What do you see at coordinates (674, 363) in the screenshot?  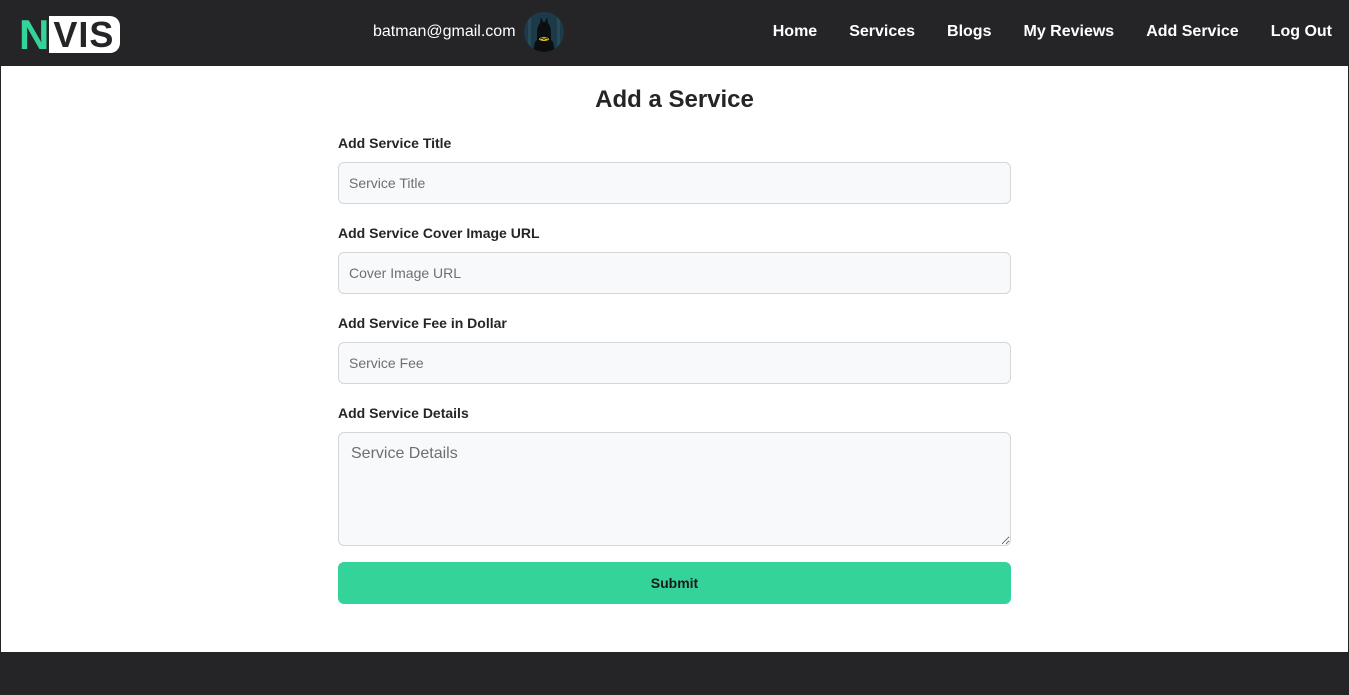 I see `service-fee-input` at bounding box center [674, 363].